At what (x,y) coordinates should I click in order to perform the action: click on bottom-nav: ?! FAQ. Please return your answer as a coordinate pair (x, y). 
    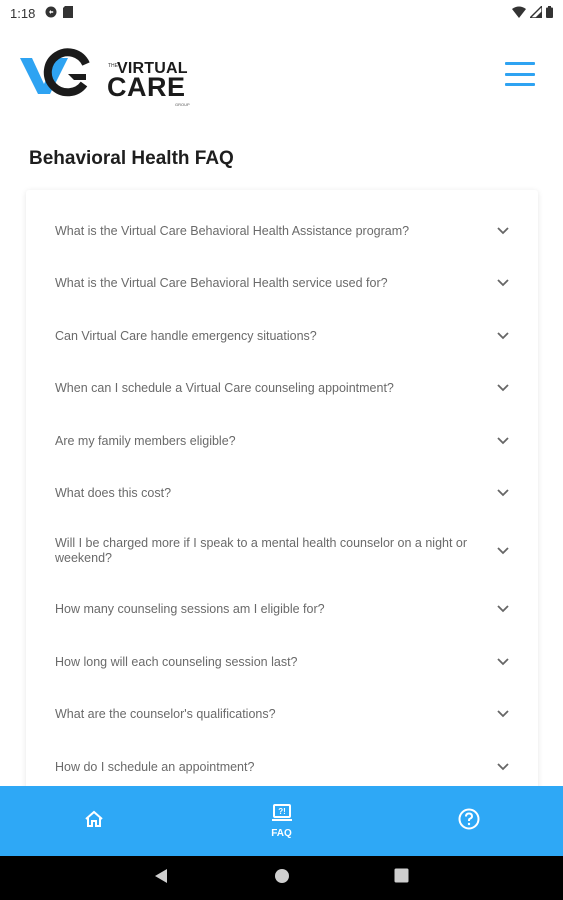
    Looking at the image, I should click on (281, 821).